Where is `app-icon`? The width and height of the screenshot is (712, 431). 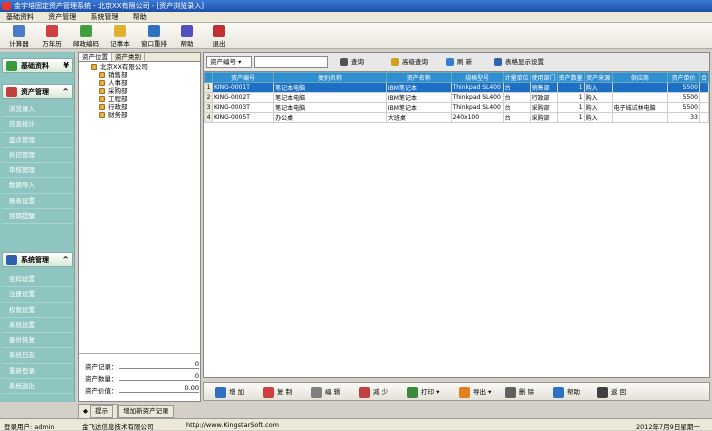
app-icon is located at coordinates (6, 6).